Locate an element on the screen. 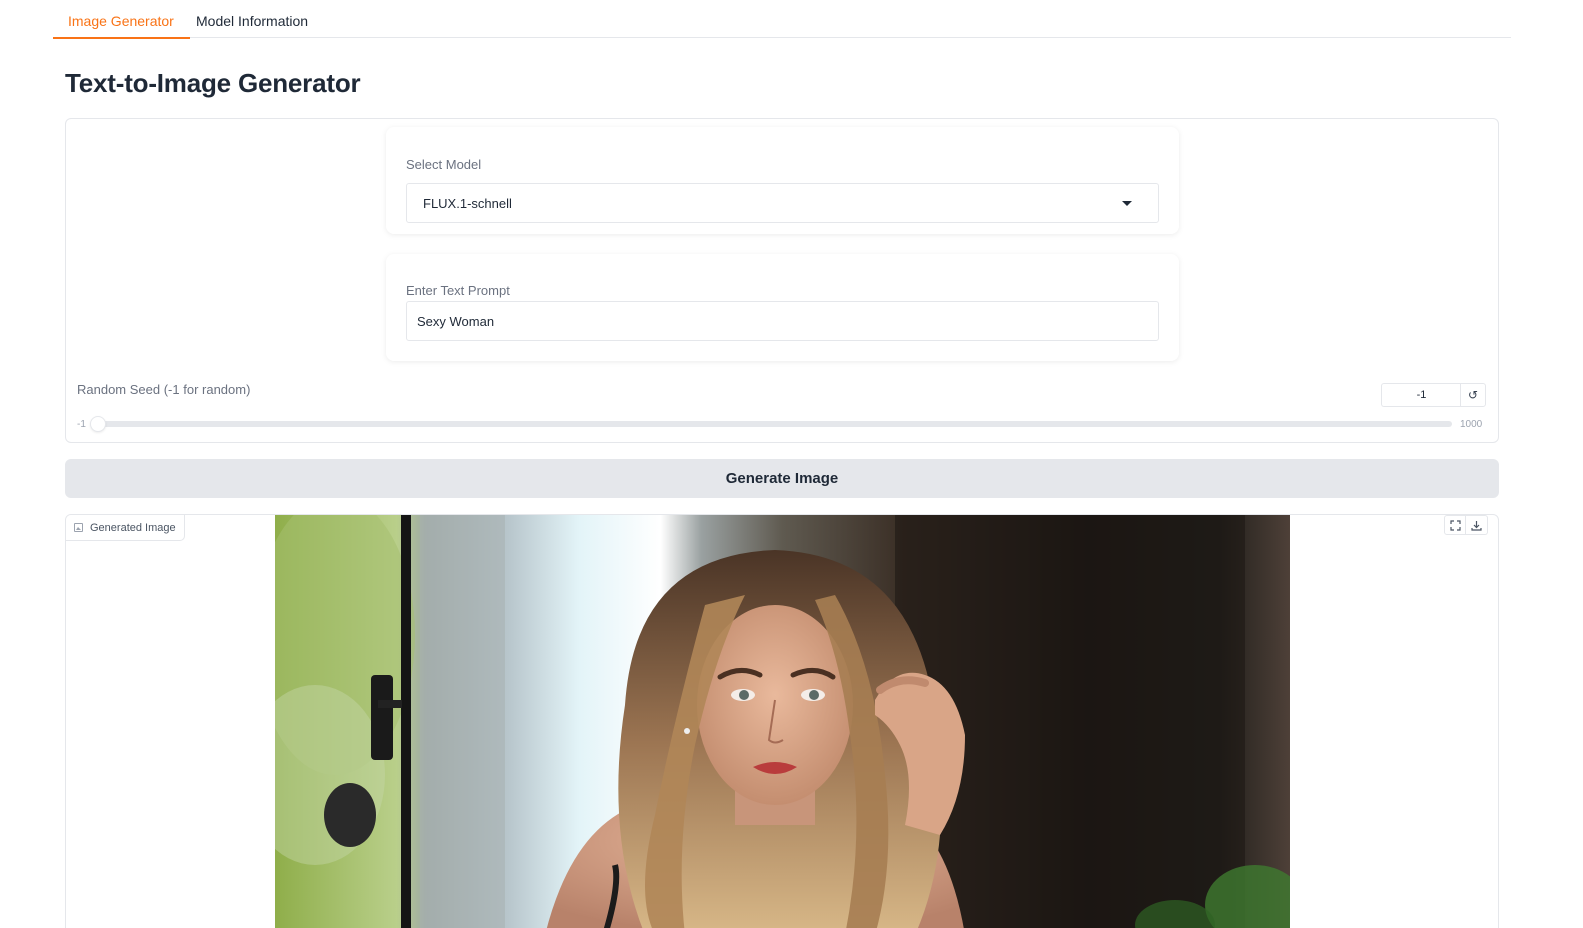 The image size is (1583, 928). seed-number-input is located at coordinates (1421, 395).